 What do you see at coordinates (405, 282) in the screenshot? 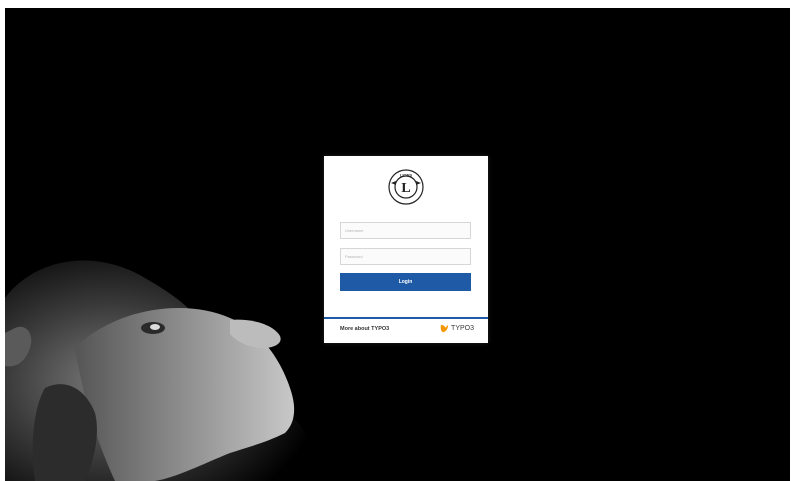
I see `login-button: Login` at bounding box center [405, 282].